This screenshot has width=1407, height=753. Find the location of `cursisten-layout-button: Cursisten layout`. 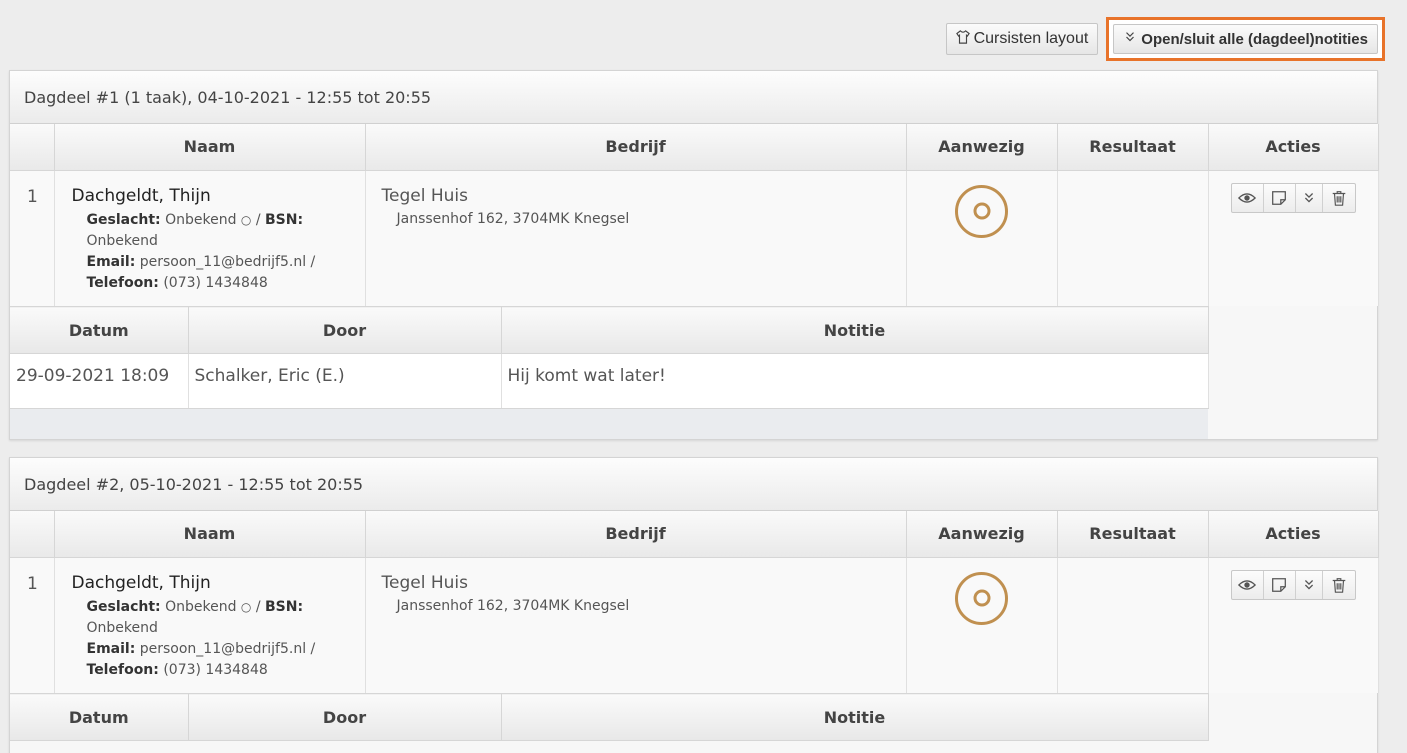

cursisten-layout-button: Cursisten layout is located at coordinates (1022, 39).